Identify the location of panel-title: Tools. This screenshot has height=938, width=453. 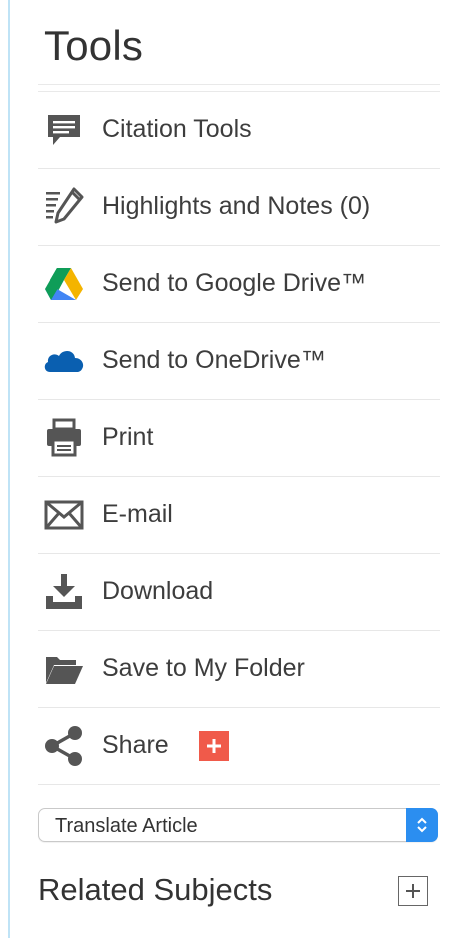
(94, 45).